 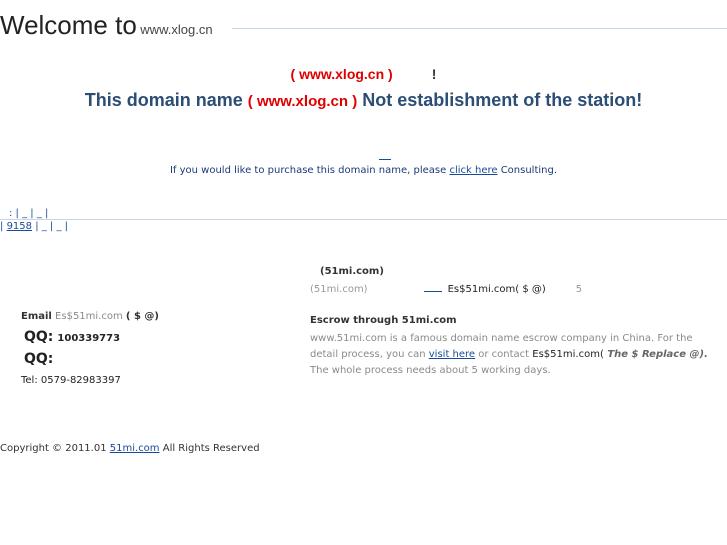 I want to click on company-site: (51mi.com), so click(x=339, y=289).